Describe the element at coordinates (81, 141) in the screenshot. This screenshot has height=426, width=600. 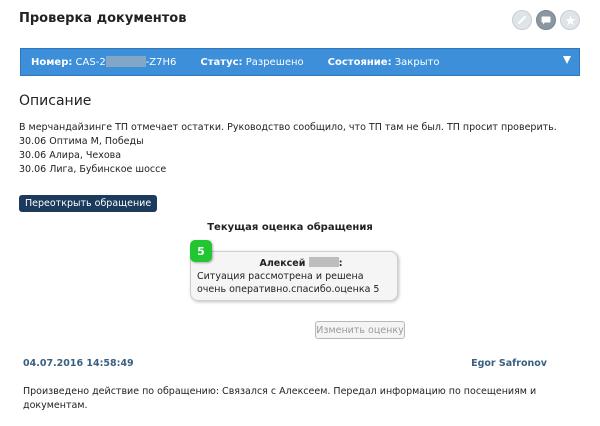
I see `description-line: 30.06 Оптима М, Победы` at that location.